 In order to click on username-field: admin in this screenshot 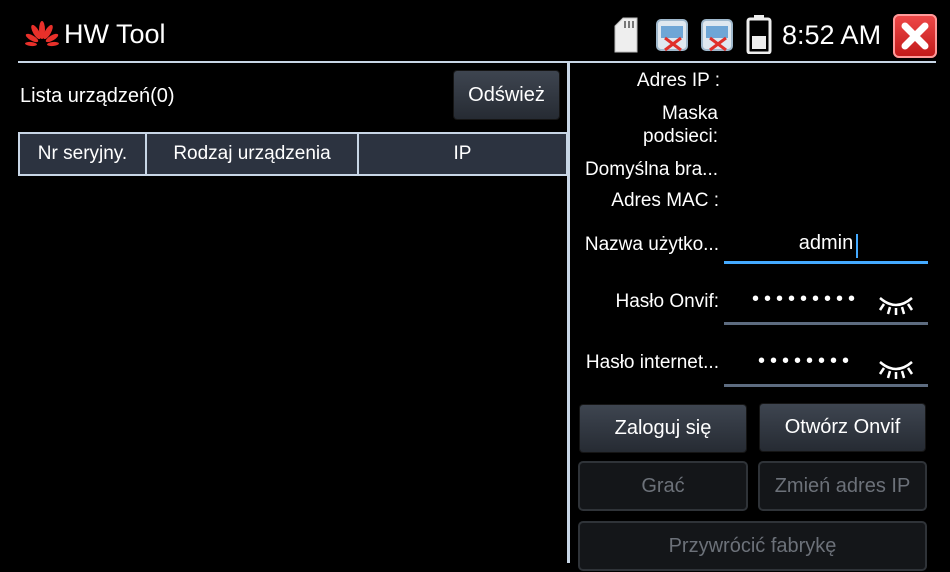, I will do `click(826, 246)`.